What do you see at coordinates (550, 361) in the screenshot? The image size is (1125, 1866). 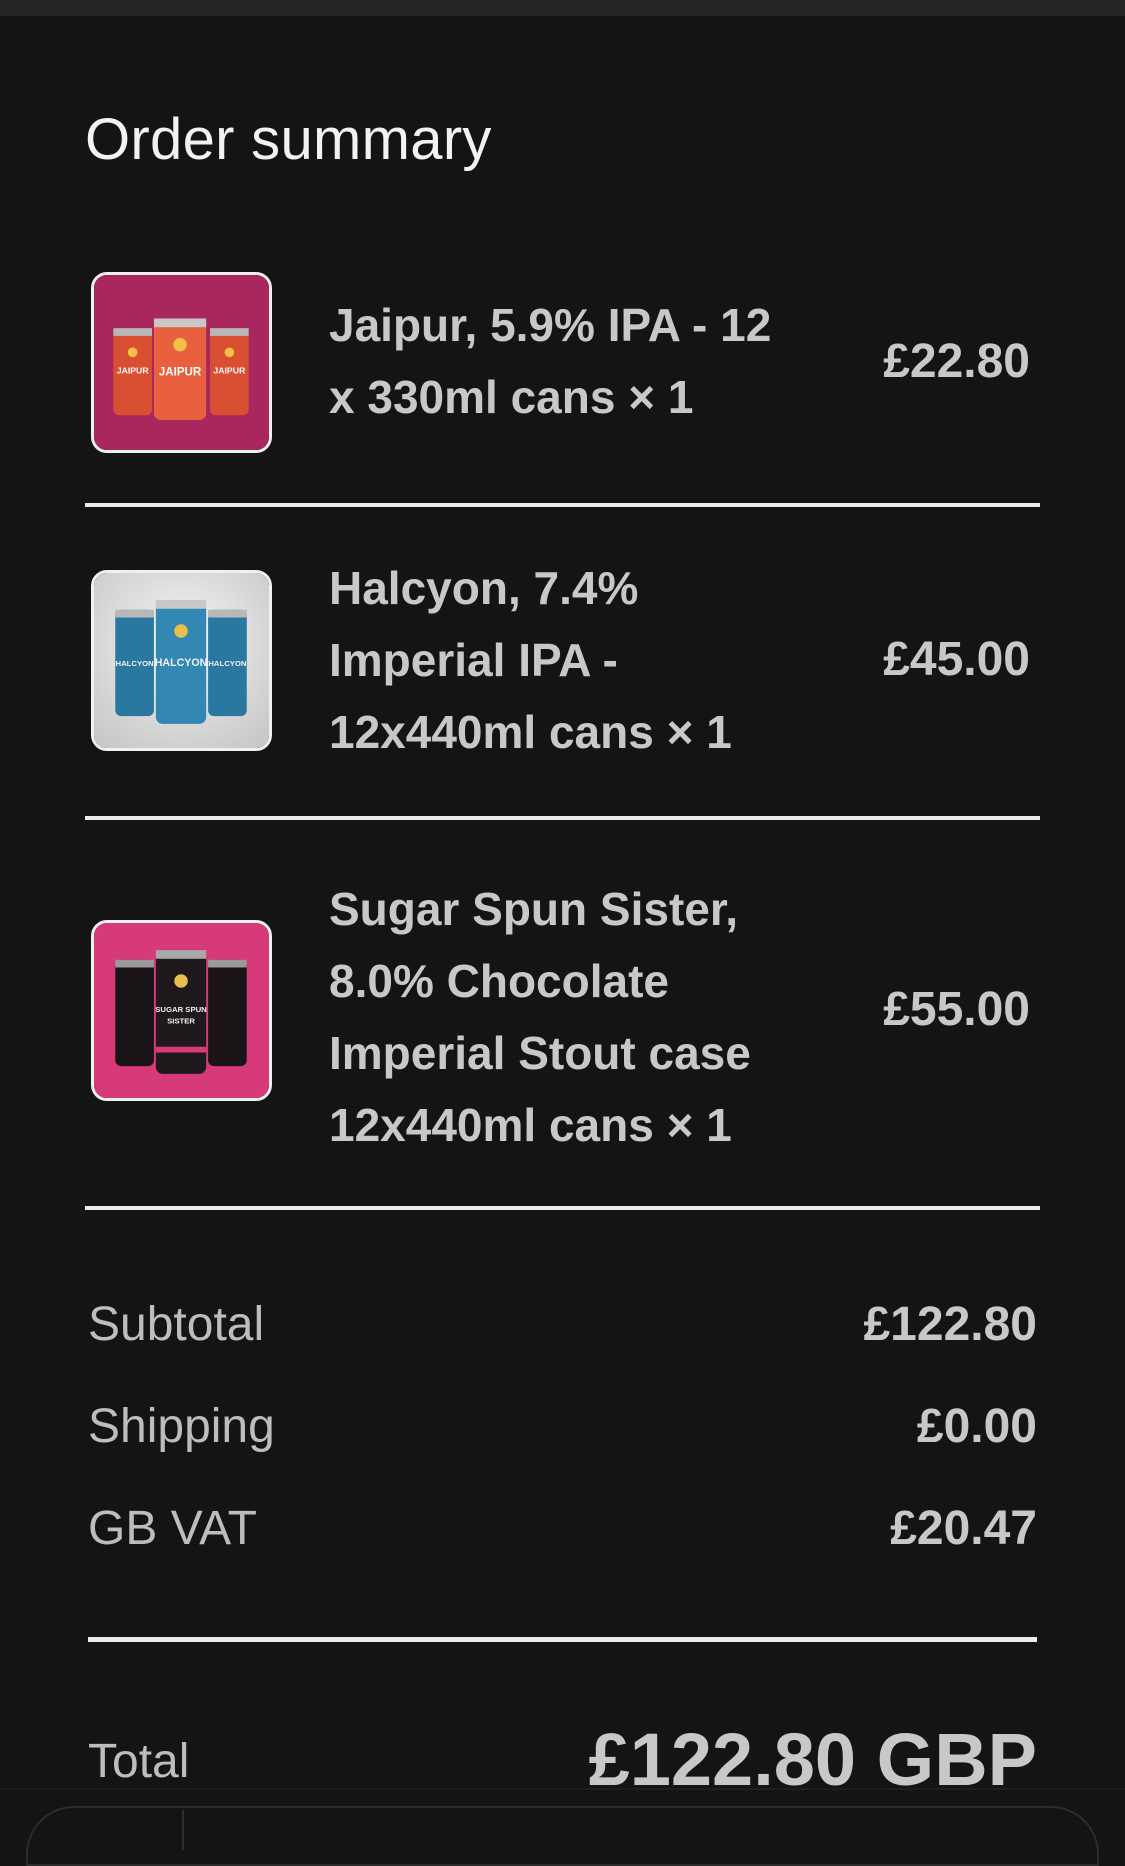 I see `item-name: Jaipur, 5.9% IPA - 12 x 330ml cans × 1` at bounding box center [550, 361].